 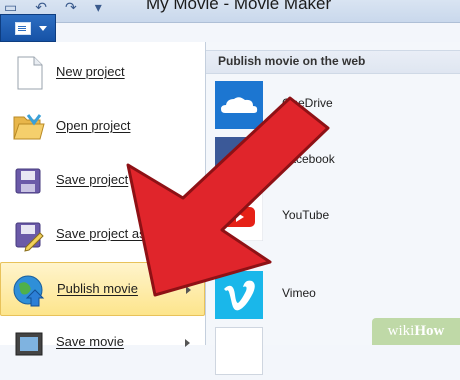 What do you see at coordinates (90, 341) in the screenshot?
I see `menu-item-label: Save movie` at bounding box center [90, 341].